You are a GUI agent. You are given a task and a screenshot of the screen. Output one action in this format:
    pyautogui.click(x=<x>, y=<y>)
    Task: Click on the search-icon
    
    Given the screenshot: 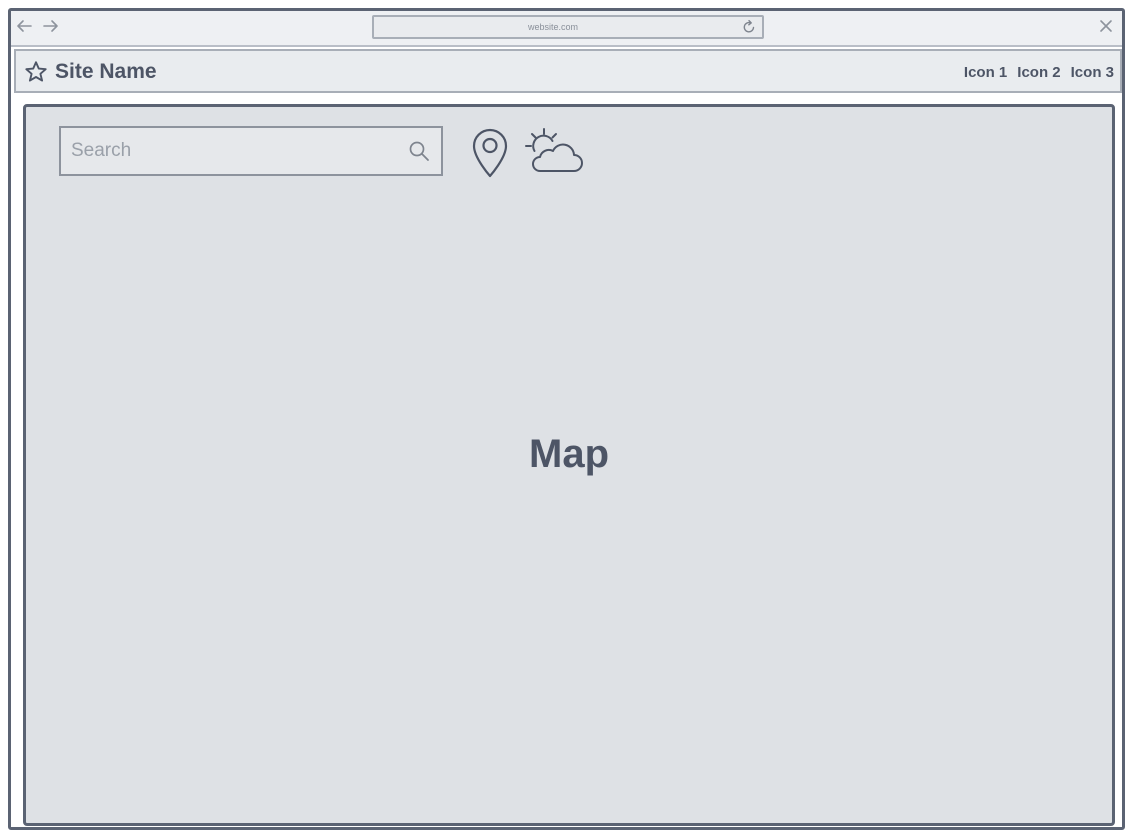 What is the action you would take?
    pyautogui.click(x=419, y=151)
    